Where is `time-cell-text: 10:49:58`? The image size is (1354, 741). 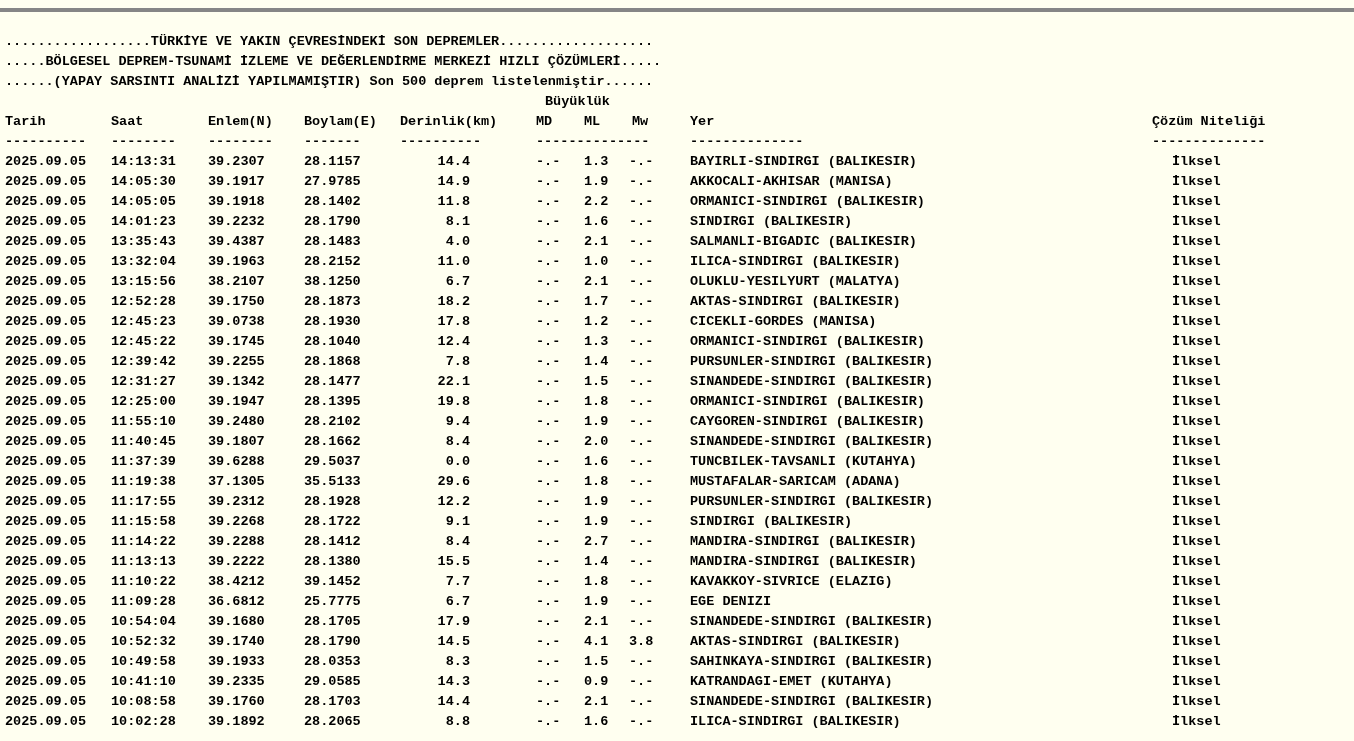 time-cell-text: 10:49:58 is located at coordinates (143, 662).